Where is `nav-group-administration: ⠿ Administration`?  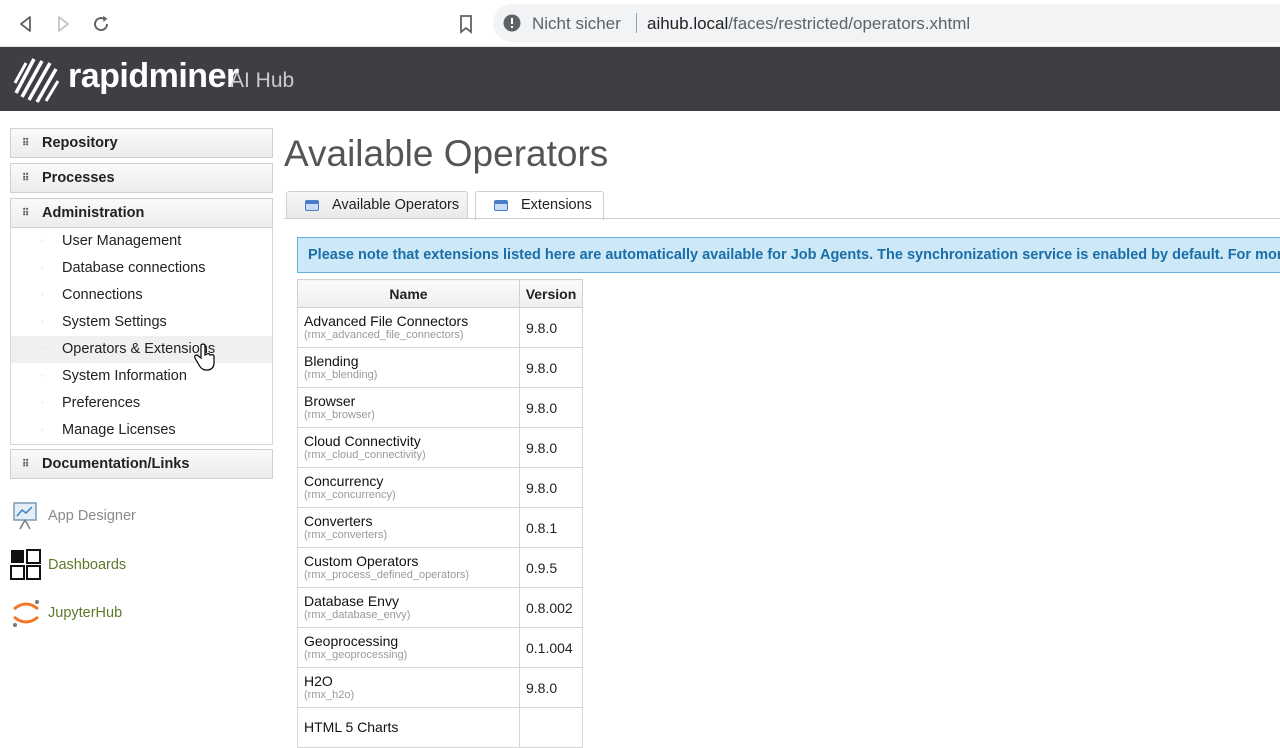
nav-group-administration: ⠿ Administration is located at coordinates (141, 213).